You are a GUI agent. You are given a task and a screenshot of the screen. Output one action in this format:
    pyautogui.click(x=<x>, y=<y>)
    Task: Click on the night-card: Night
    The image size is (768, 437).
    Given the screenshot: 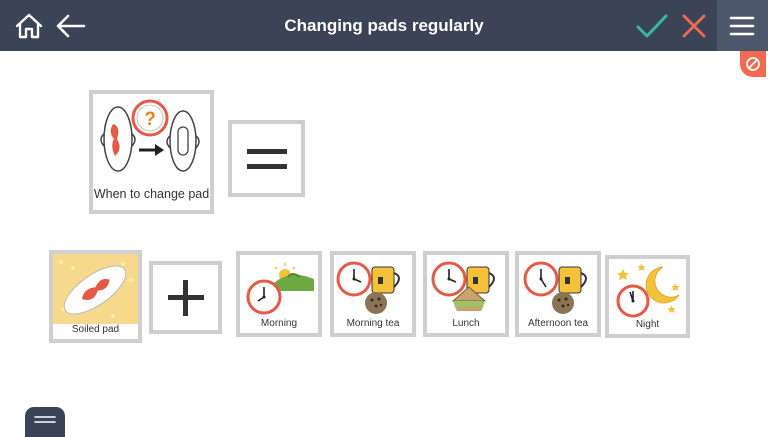 What is the action you would take?
    pyautogui.click(x=647, y=296)
    